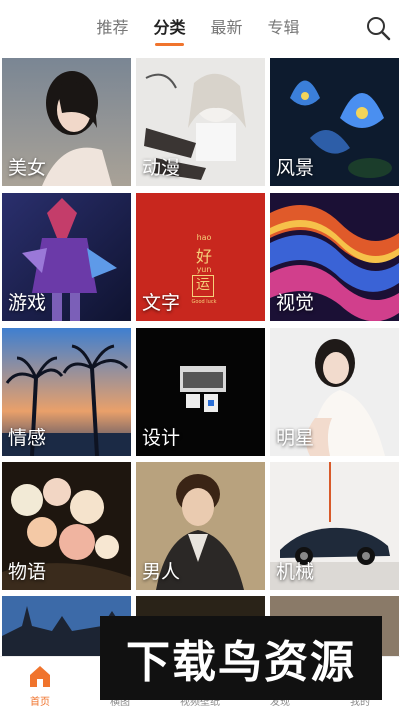 The height and width of the screenshot is (710, 400). I want to click on category-tile-story: 物语, so click(66, 526).